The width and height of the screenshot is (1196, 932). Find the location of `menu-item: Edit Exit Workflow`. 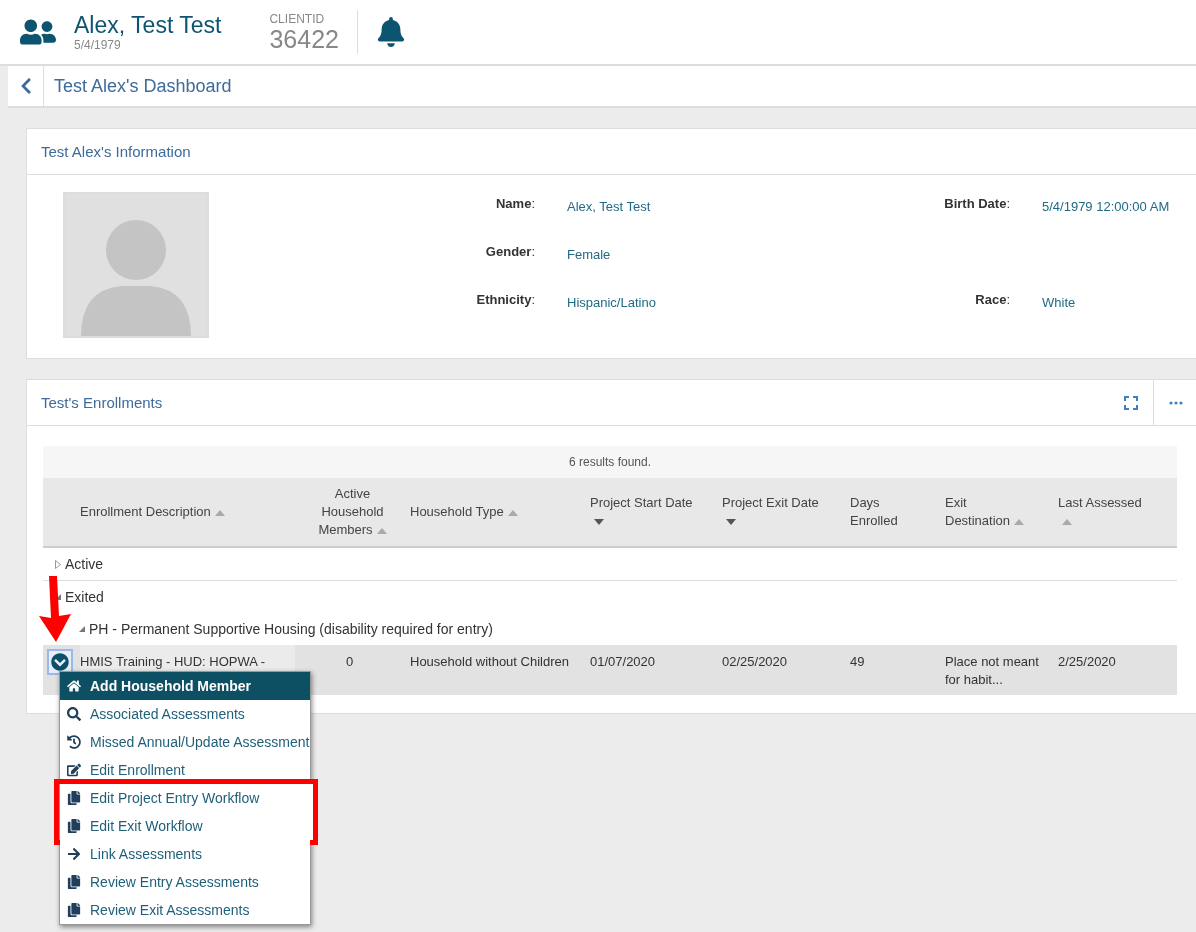

menu-item: Edit Exit Workflow is located at coordinates (186, 826).